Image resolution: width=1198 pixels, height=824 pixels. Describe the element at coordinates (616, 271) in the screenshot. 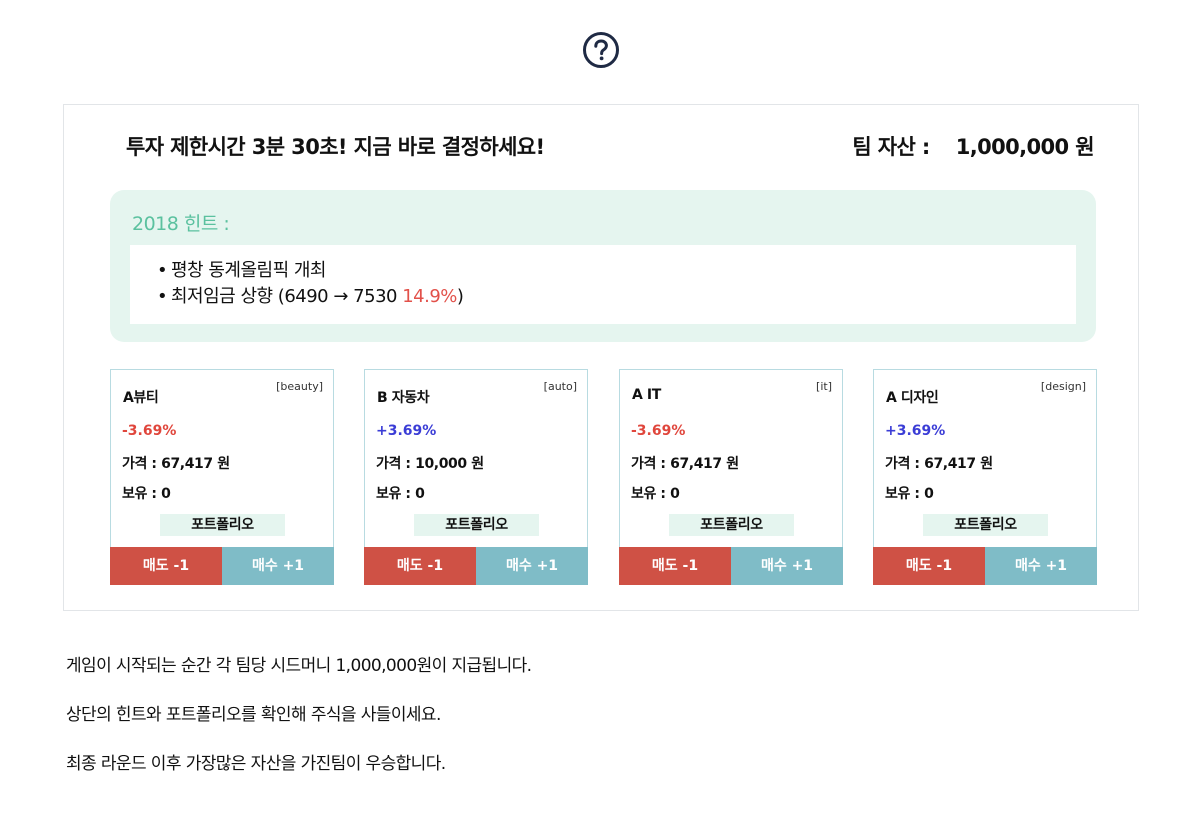

I see `hint-item: 평창 동계올림픽 개최` at that location.